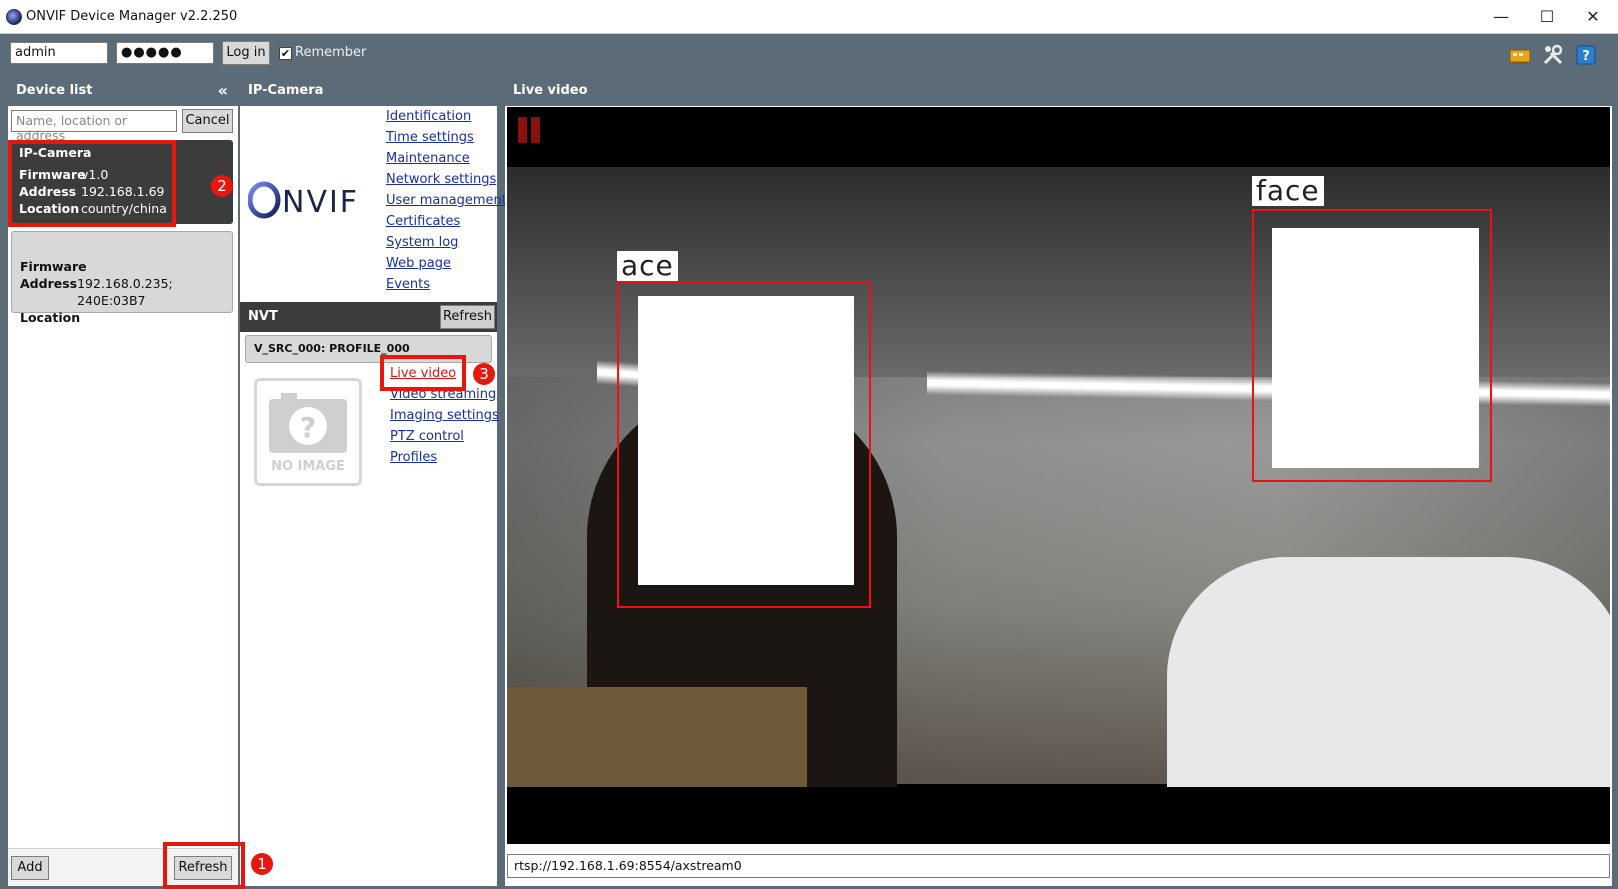 The image size is (1618, 889). Describe the element at coordinates (14, 17) in the screenshot. I see `app-logo-icon` at that location.